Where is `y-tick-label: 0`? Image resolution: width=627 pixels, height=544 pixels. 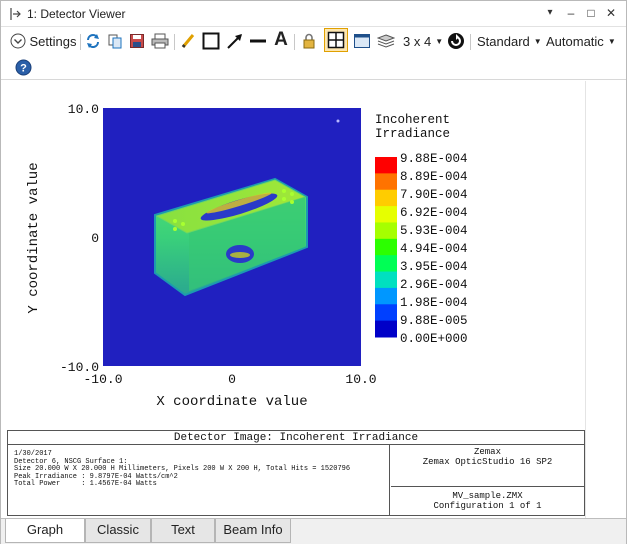
y-tick-label: 0 is located at coordinates (95, 238).